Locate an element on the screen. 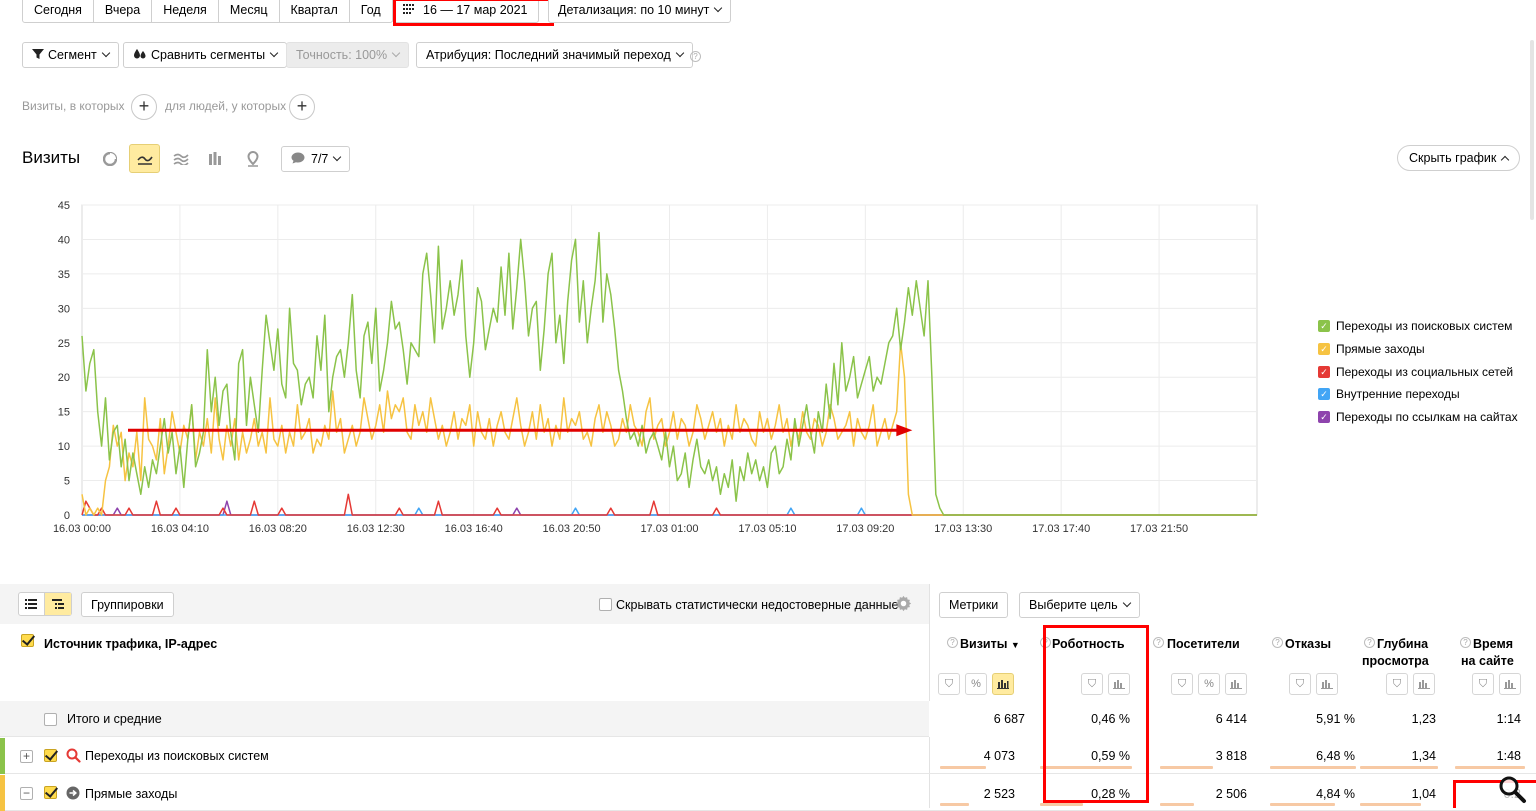  row-time: 1:48 is located at coordinates (1508, 756).